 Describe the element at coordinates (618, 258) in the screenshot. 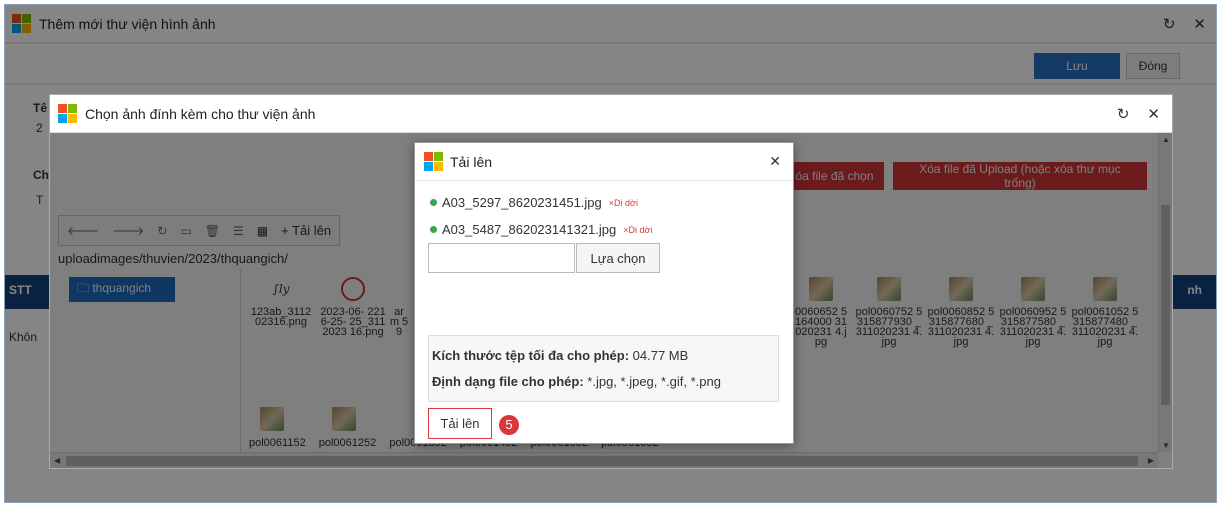

I see `choose-file-button: Lựa chọn` at that location.